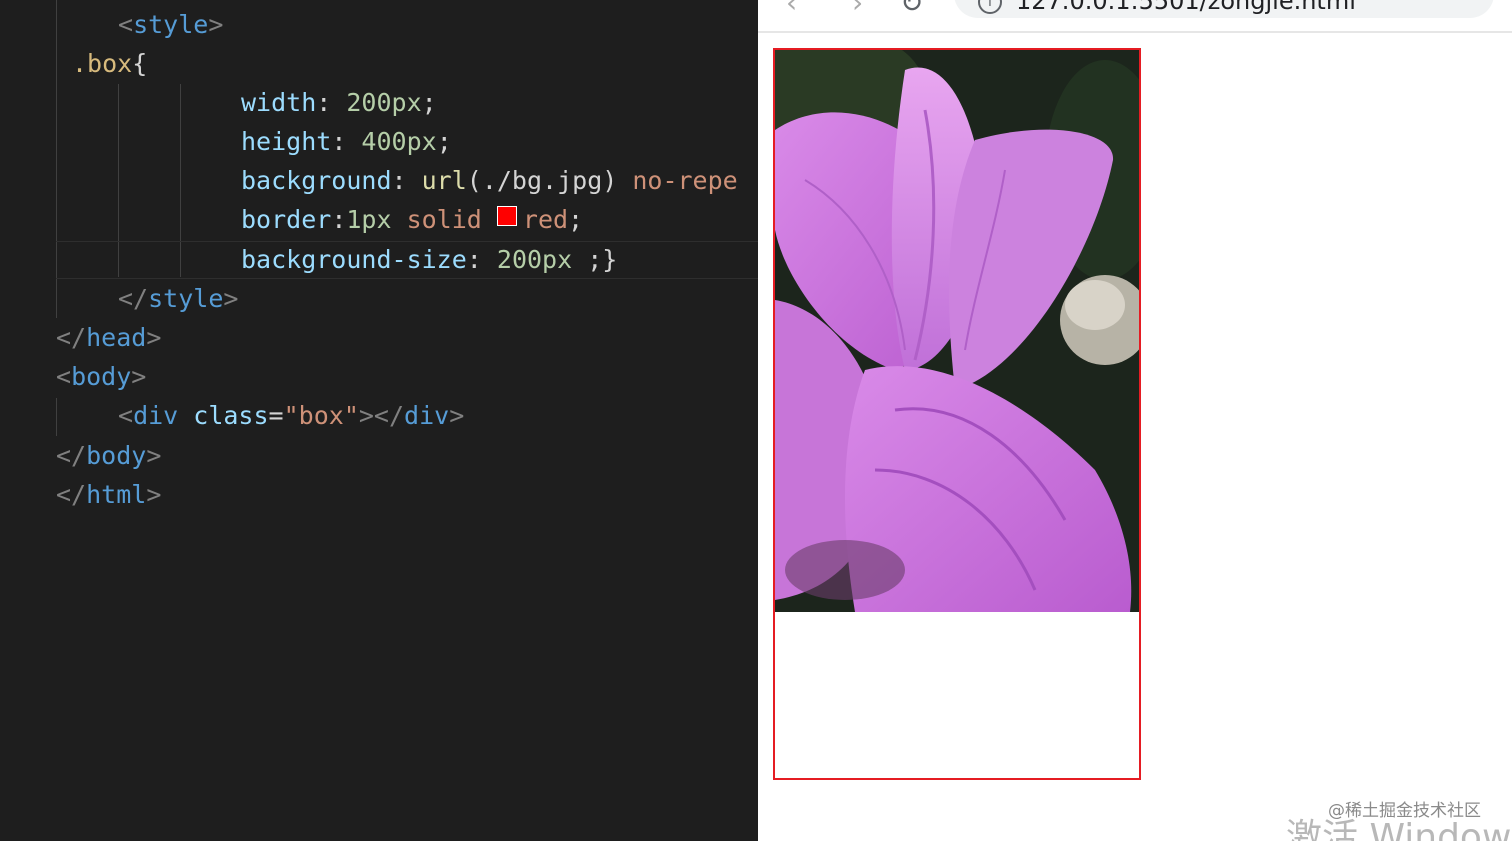 The image size is (1512, 841). What do you see at coordinates (286, 219) in the screenshot?
I see `code-token: border` at bounding box center [286, 219].